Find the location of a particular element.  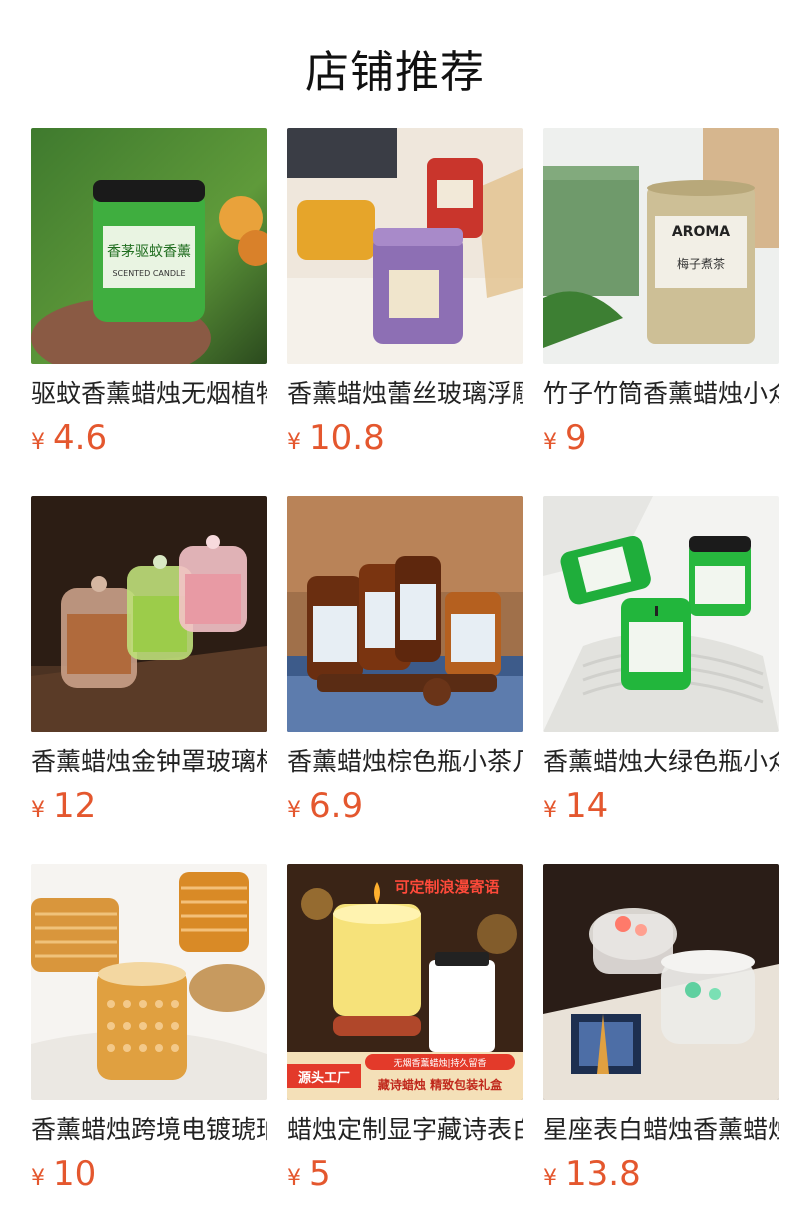

price-value: 10 is located at coordinates (75, 1174).